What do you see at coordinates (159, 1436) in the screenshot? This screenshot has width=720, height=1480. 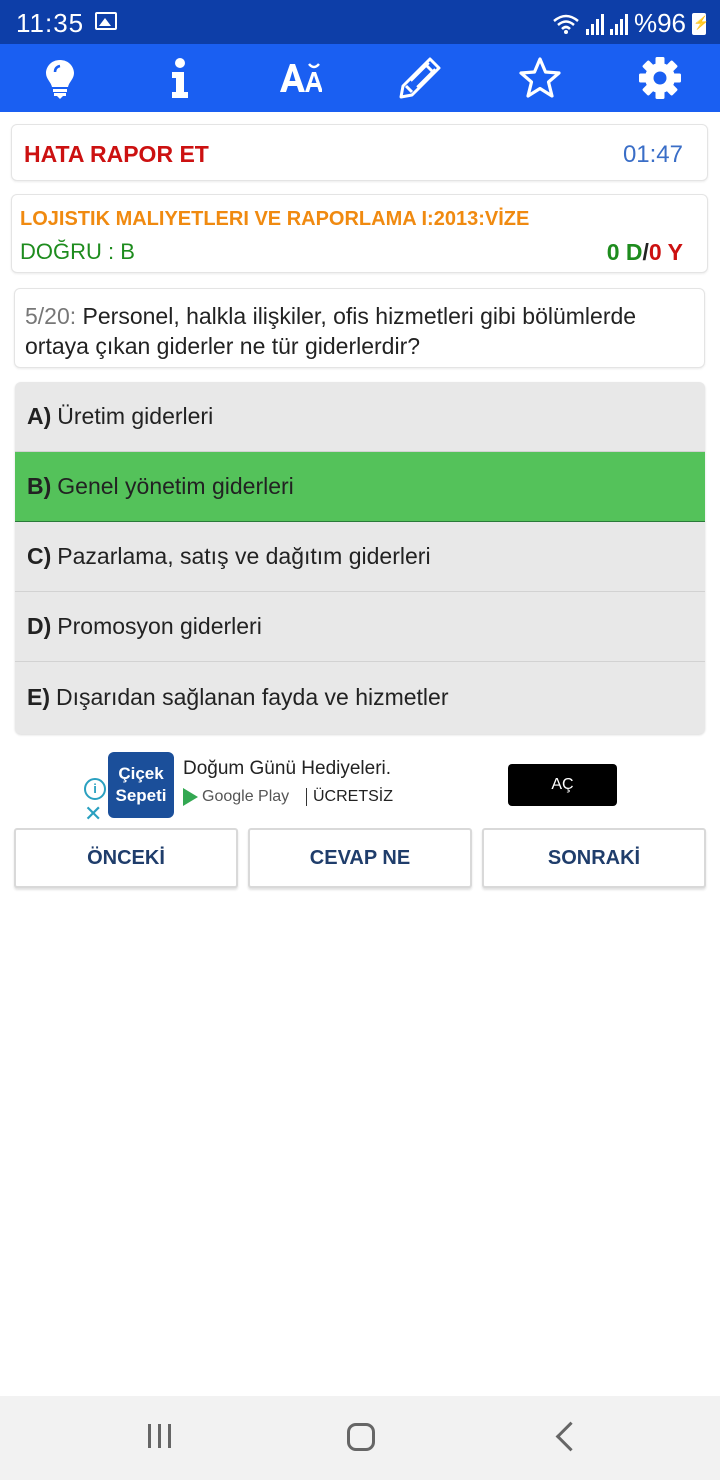 I see `recent-apps-button` at bounding box center [159, 1436].